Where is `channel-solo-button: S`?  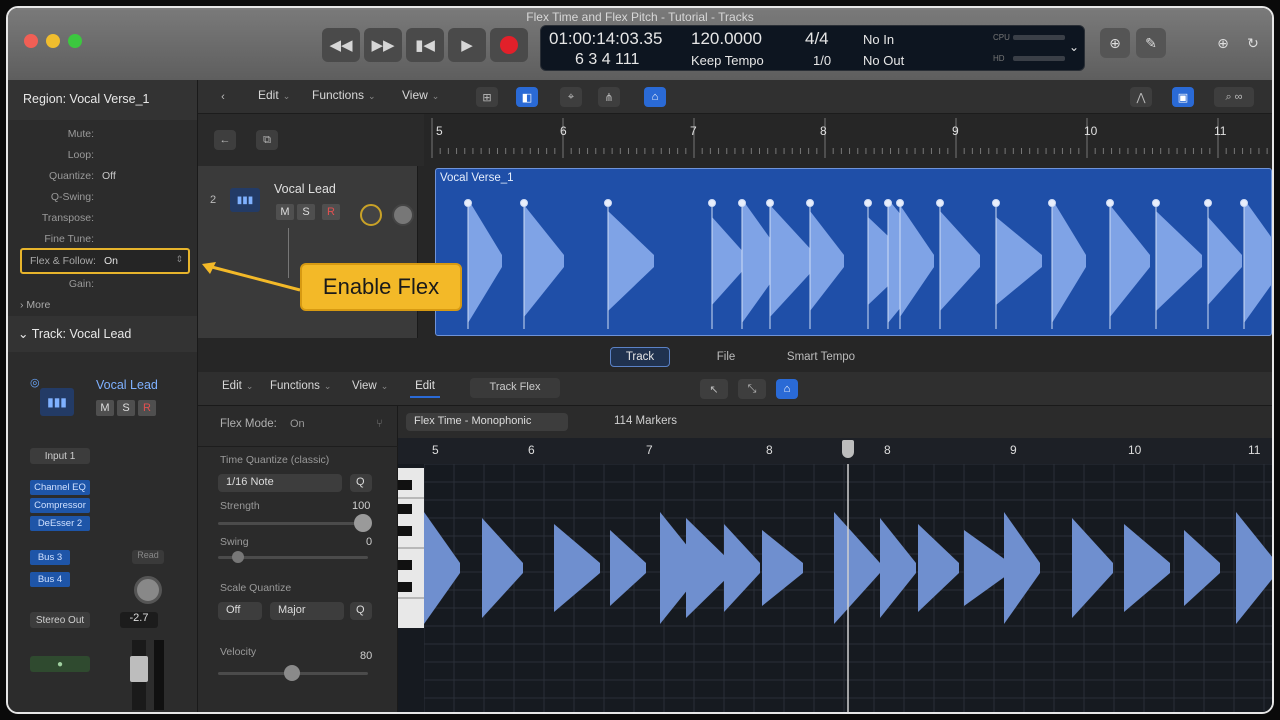 channel-solo-button: S is located at coordinates (126, 408).